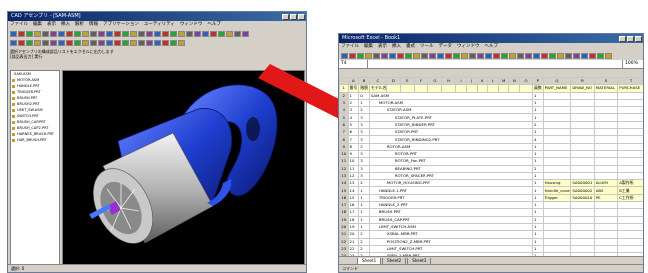 Image resolution: width=648 pixels, height=273 pixels. Describe the element at coordinates (582, 81) in the screenshot. I see `column-header: R` at that location.